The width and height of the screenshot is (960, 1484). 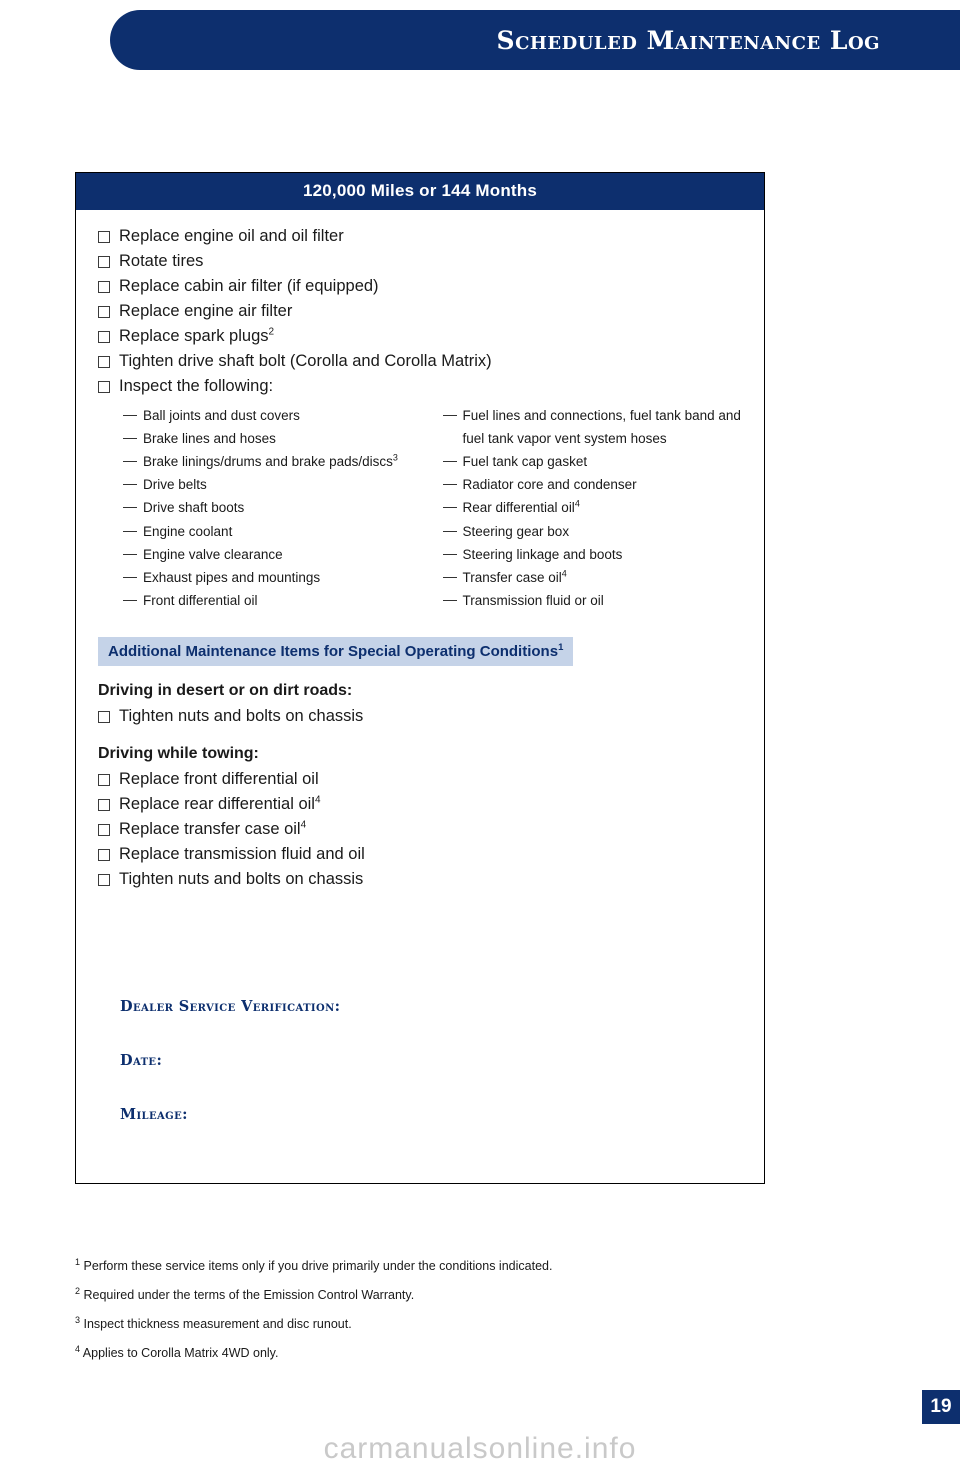 I want to click on maintenance-label: Replace cabin air filter (if equipped), so click(x=249, y=286).